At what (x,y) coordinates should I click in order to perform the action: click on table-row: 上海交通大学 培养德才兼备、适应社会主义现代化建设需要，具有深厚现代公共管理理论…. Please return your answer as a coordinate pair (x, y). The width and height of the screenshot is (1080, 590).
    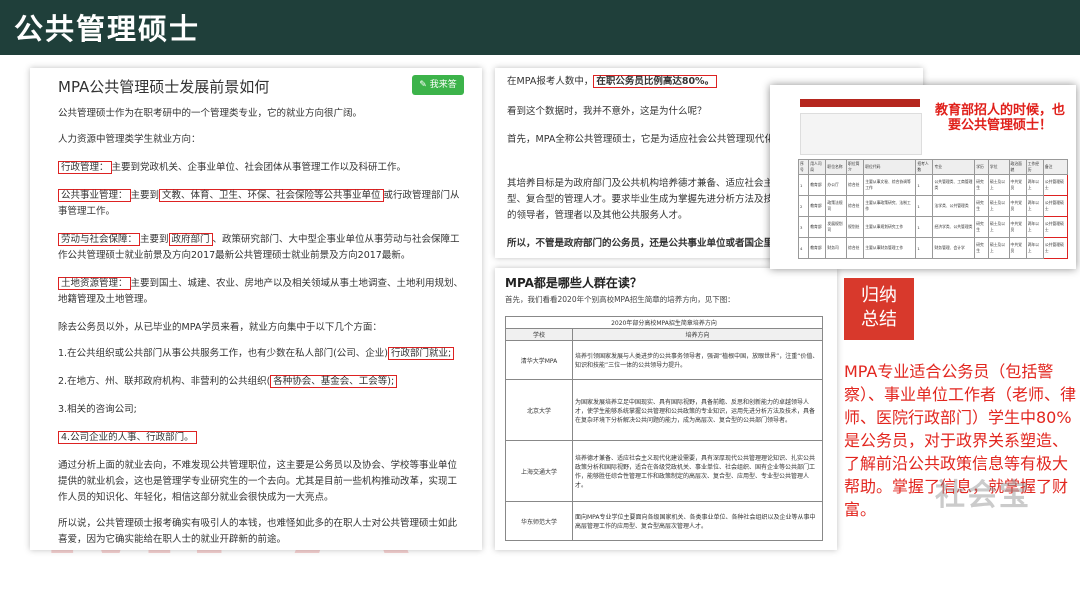
    Looking at the image, I should click on (664, 471).